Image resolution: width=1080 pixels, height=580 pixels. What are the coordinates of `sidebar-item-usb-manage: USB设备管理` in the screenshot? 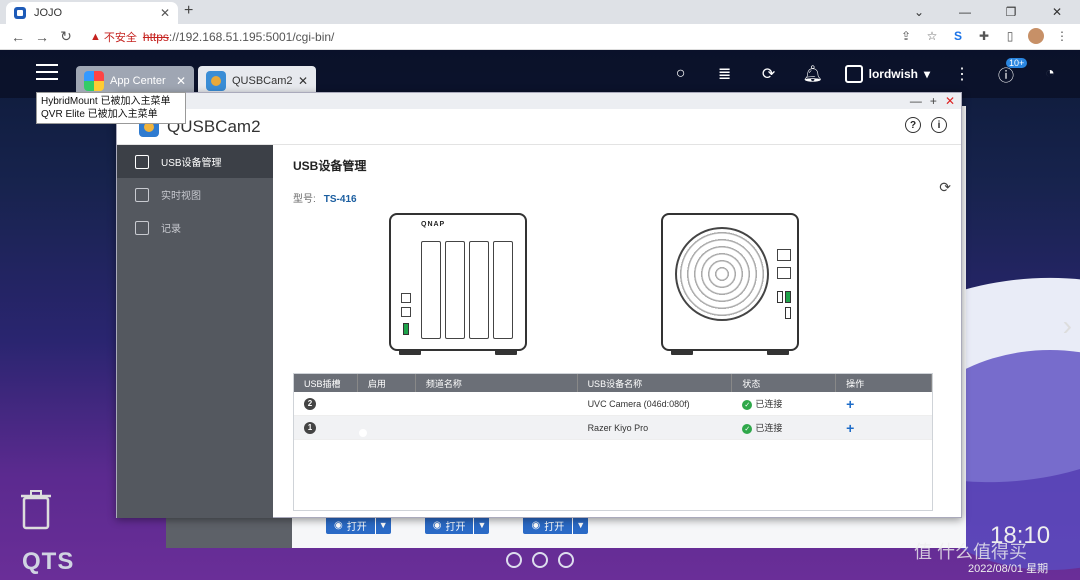 It's located at (195, 161).